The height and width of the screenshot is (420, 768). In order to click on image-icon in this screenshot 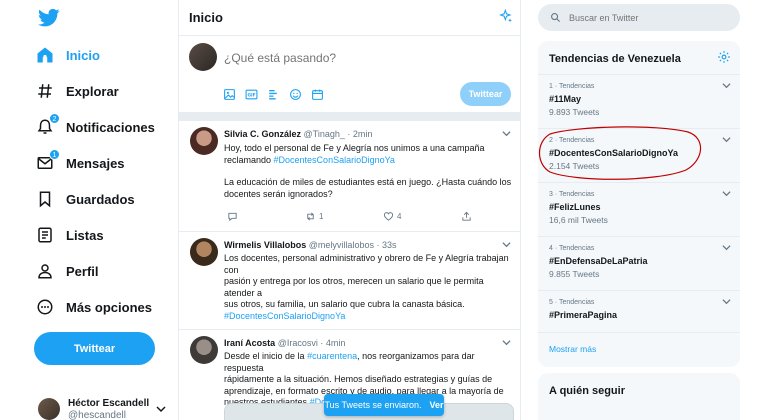, I will do `click(229, 94)`.